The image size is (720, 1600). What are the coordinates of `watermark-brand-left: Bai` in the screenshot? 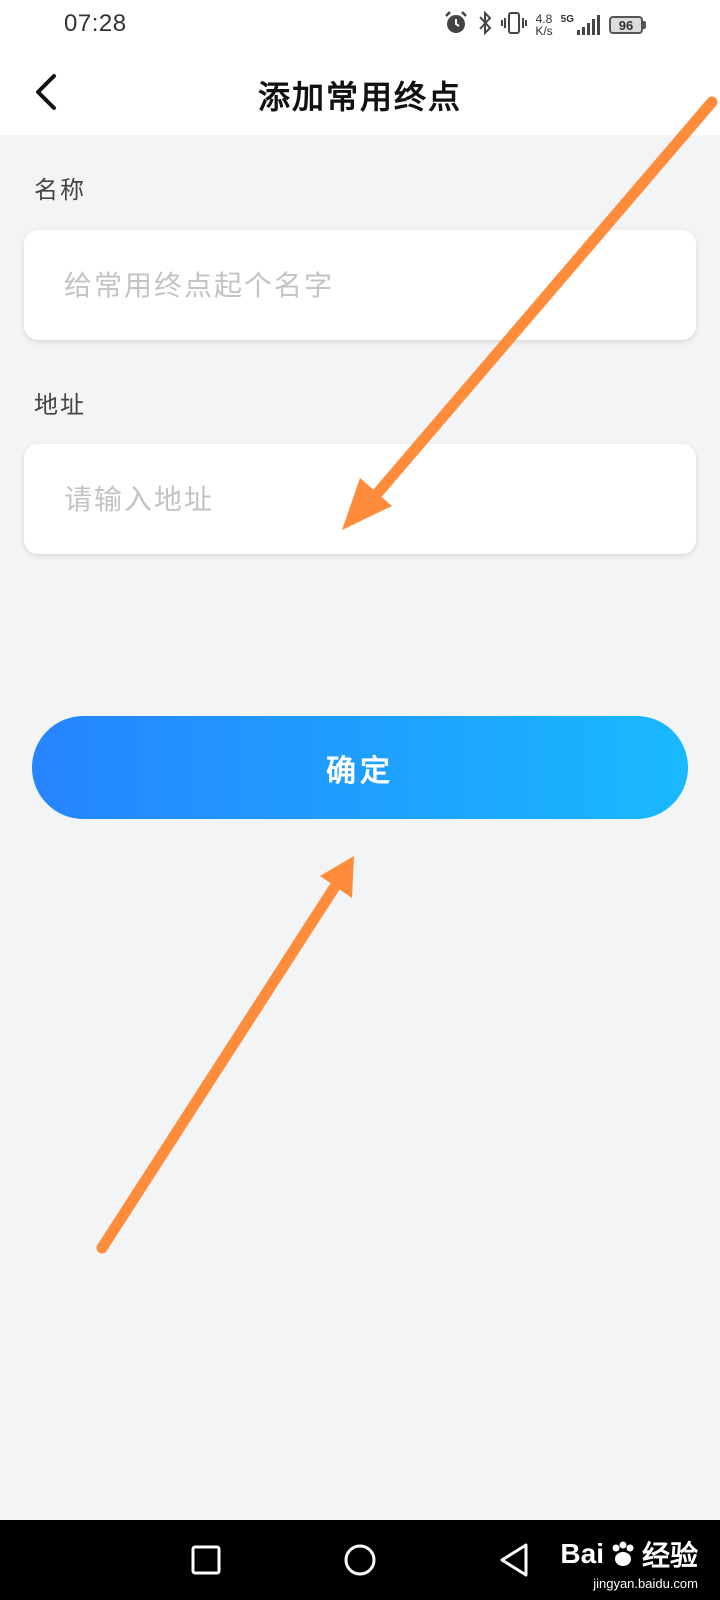 It's located at (582, 1553).